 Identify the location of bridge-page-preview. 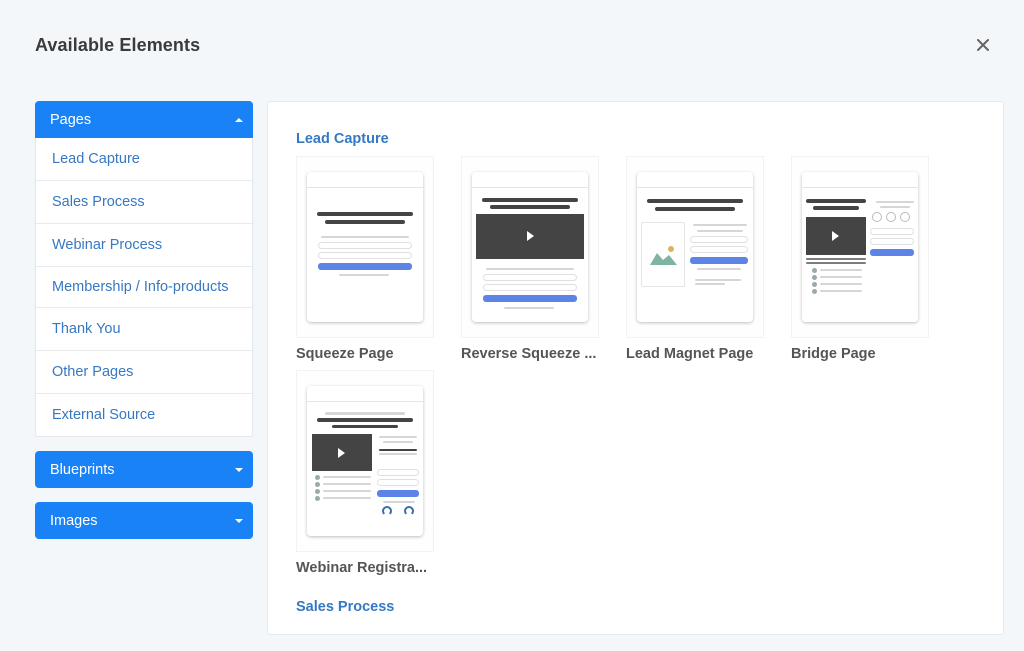
(860, 247).